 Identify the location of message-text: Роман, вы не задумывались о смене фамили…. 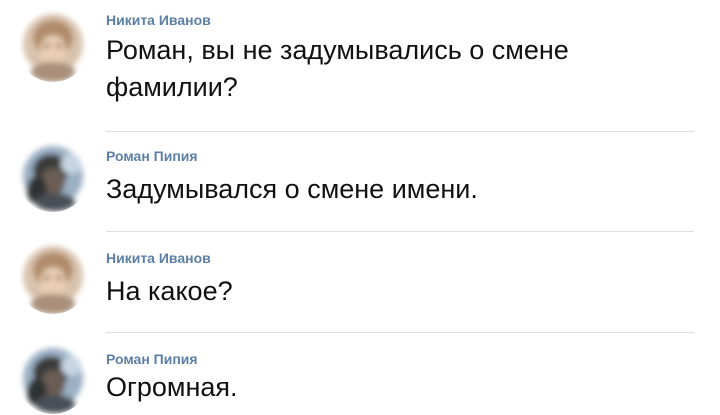
(337, 68).